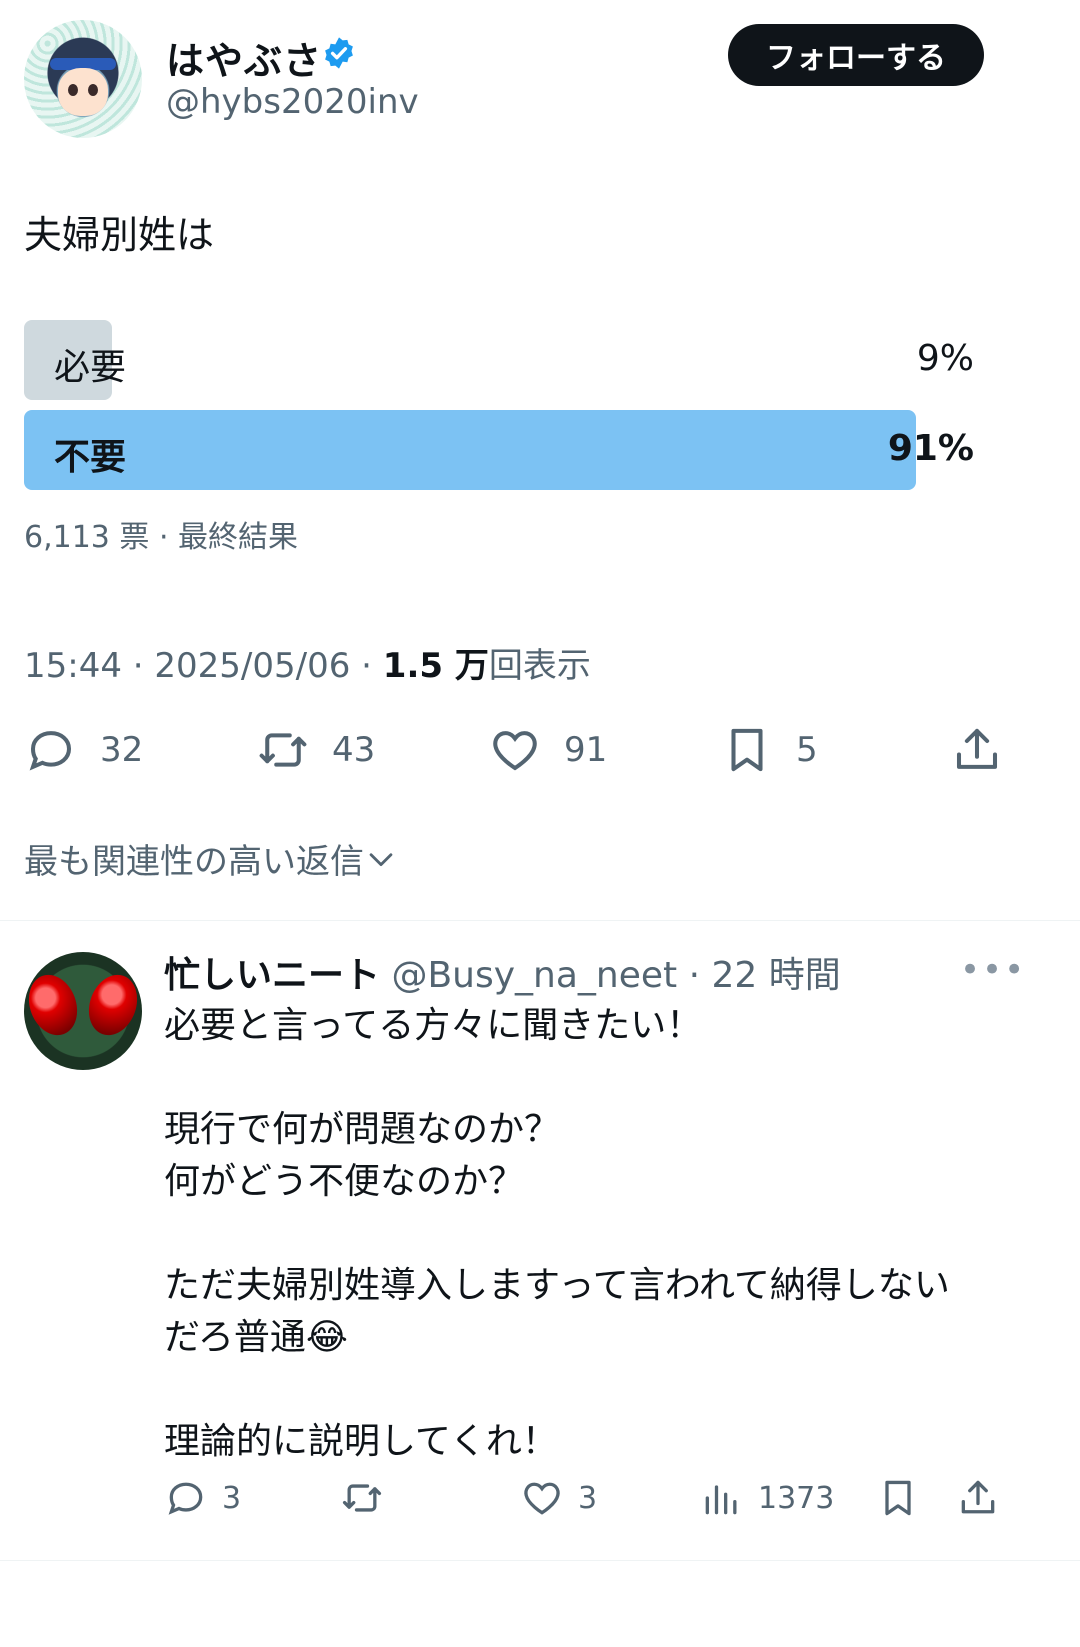  Describe the element at coordinates (292, 102) in the screenshot. I see `author-handle: @hybs2020inv` at that location.